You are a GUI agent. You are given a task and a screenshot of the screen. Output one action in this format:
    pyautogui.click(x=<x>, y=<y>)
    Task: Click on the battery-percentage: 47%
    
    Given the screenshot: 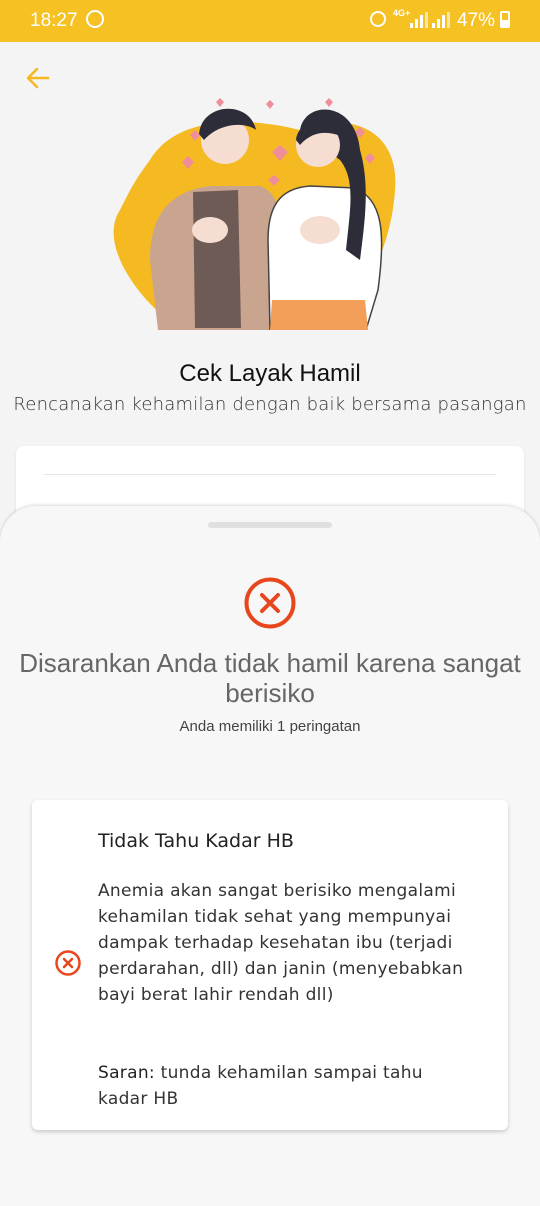 What is the action you would take?
    pyautogui.click(x=476, y=20)
    